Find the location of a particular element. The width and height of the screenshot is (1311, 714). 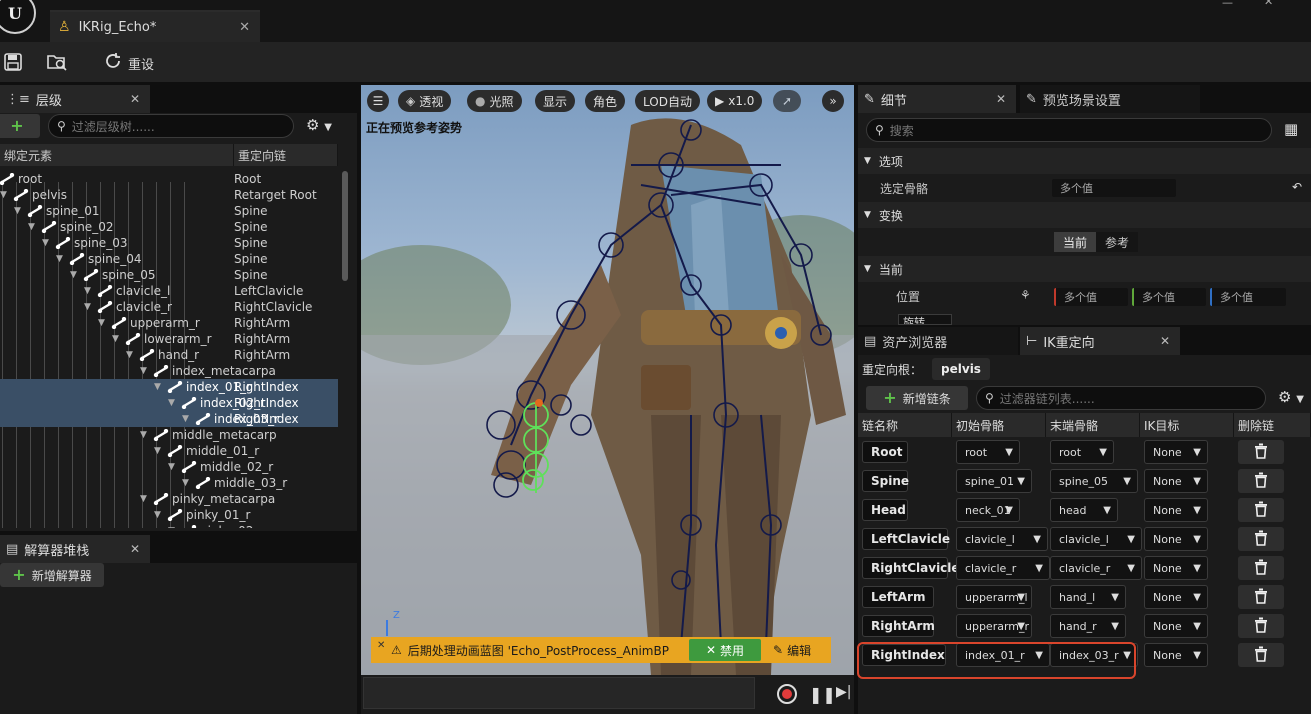

column-retarget-chain: 重定向链 is located at coordinates (286, 155).